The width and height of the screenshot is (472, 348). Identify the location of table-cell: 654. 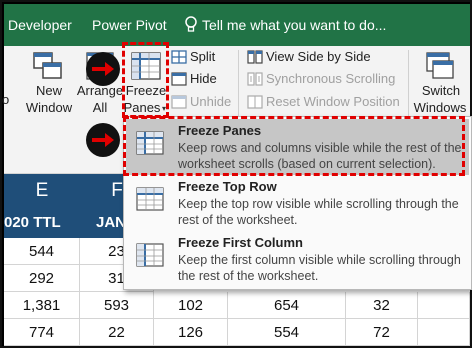
(287, 305).